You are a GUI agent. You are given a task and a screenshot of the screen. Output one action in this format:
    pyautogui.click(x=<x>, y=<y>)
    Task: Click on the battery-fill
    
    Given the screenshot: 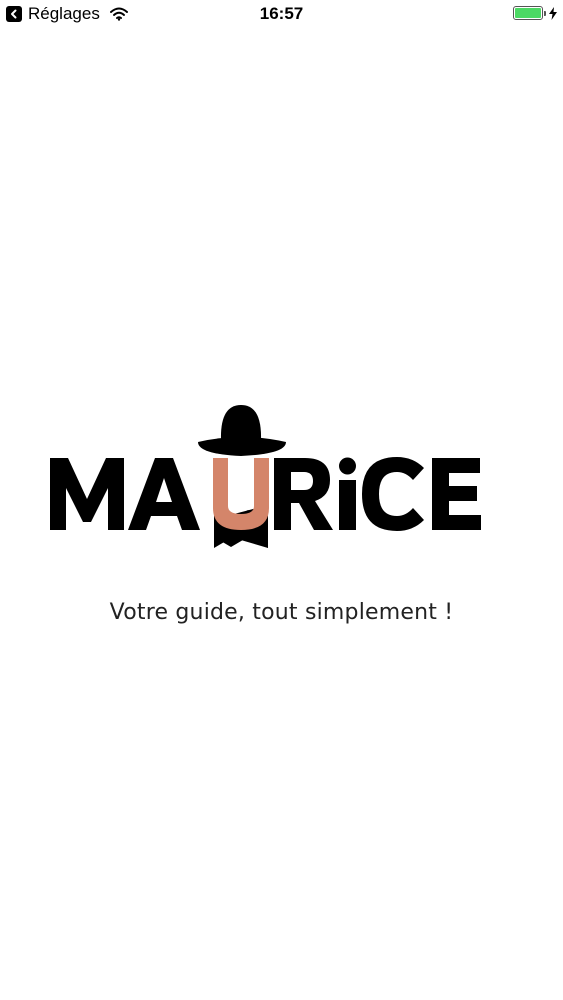 What is the action you would take?
    pyautogui.click(x=528, y=13)
    